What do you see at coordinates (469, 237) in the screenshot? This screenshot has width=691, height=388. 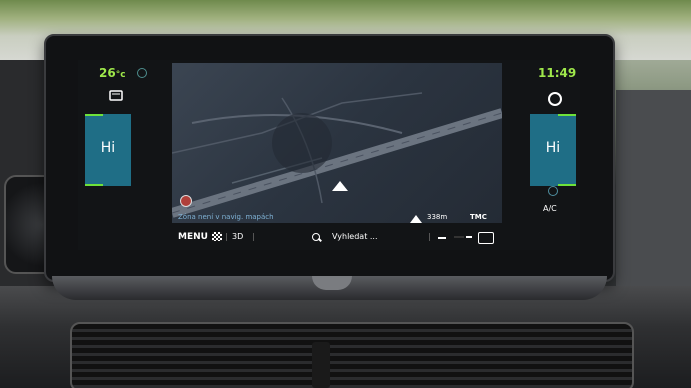 I see `zoom-in-icon` at bounding box center [469, 237].